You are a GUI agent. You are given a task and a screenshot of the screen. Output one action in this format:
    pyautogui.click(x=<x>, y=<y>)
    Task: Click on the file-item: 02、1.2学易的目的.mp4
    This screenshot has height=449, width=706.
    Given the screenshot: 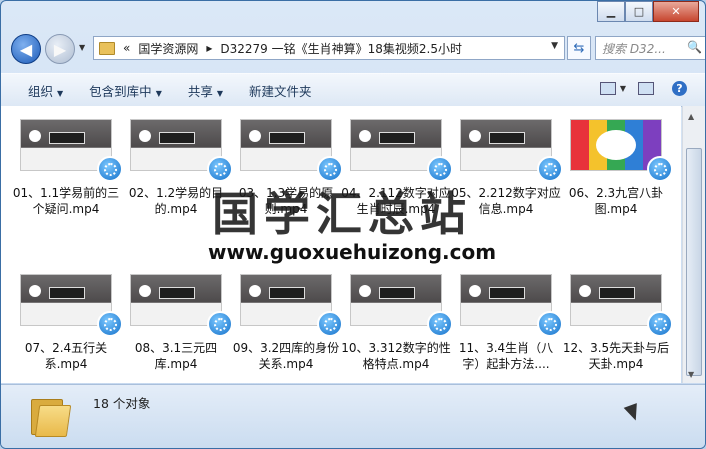 What is the action you would take?
    pyautogui.click(x=177, y=168)
    